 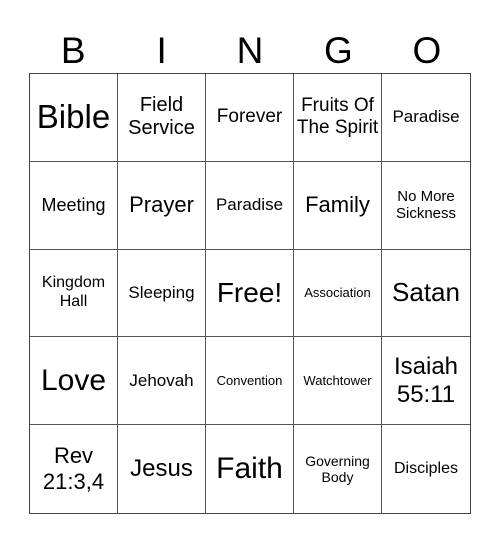 What do you see at coordinates (250, 469) in the screenshot?
I see `bingo-cell: Faith` at bounding box center [250, 469].